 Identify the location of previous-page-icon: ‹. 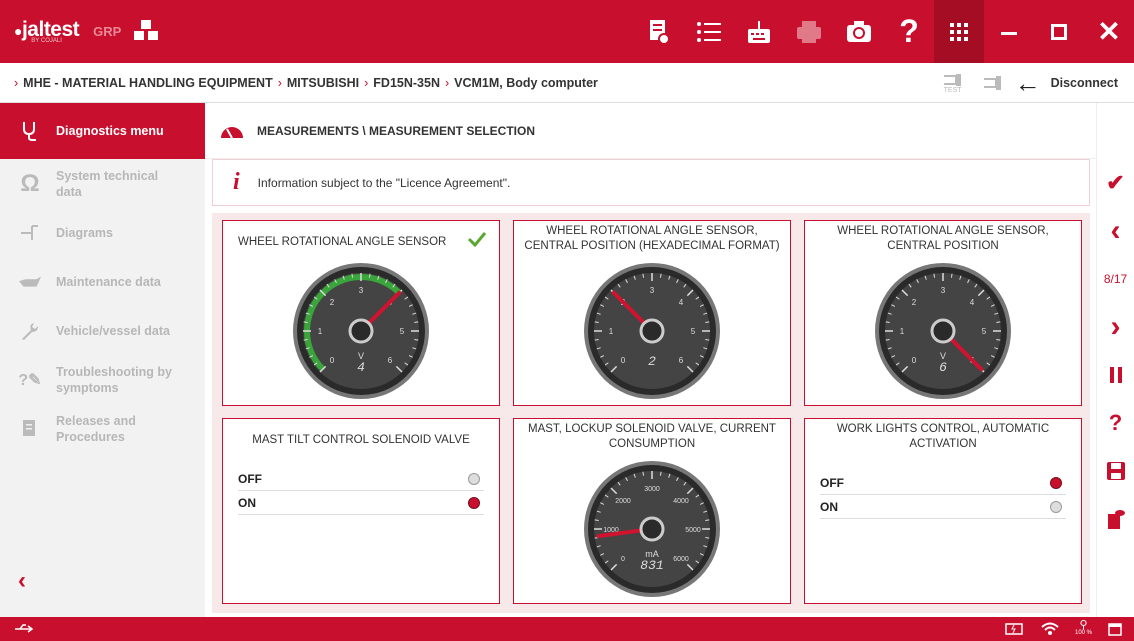
(1115, 231).